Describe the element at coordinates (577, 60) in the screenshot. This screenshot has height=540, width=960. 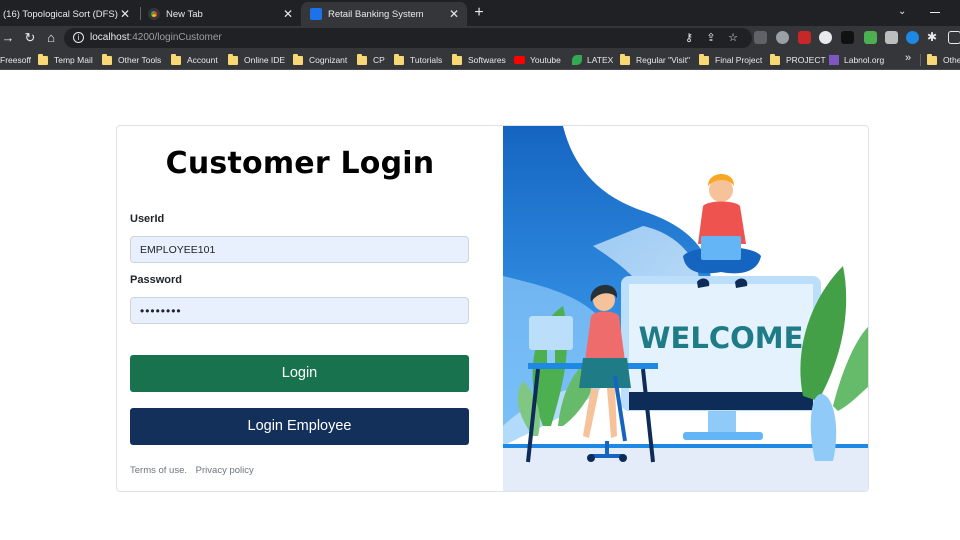
I see `leaf-icon` at that location.